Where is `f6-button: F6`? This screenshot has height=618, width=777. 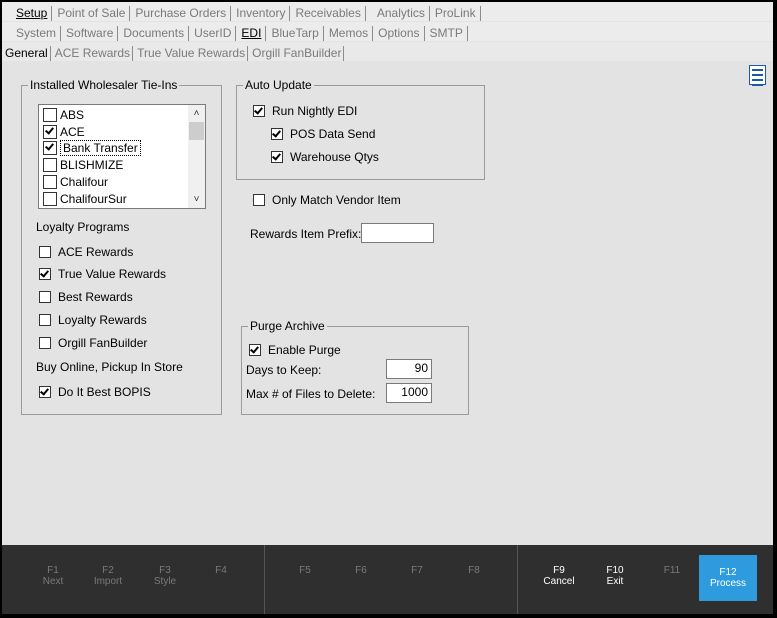
f6-button: F6 is located at coordinates (361, 570).